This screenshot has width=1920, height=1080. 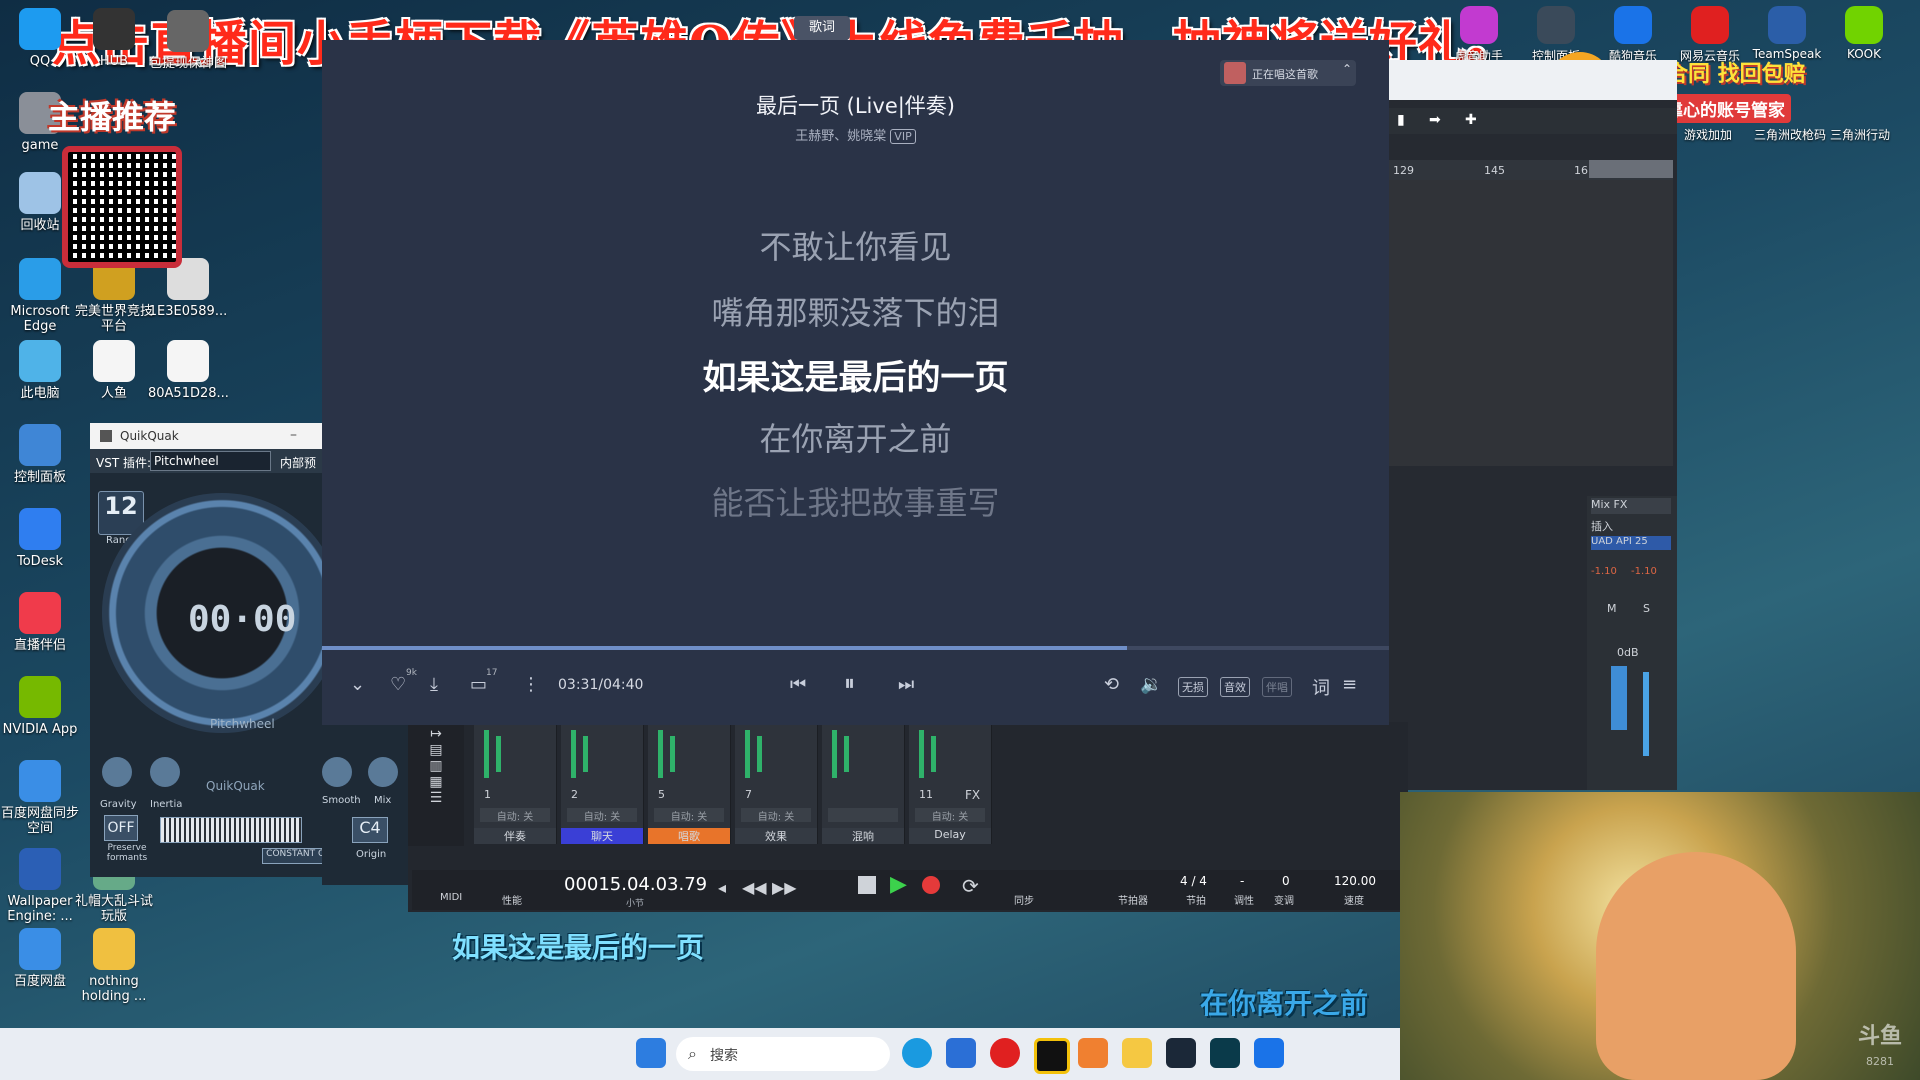 What do you see at coordinates (121, 828) in the screenshot?
I see `preserve-off-toggle: OFF` at bounding box center [121, 828].